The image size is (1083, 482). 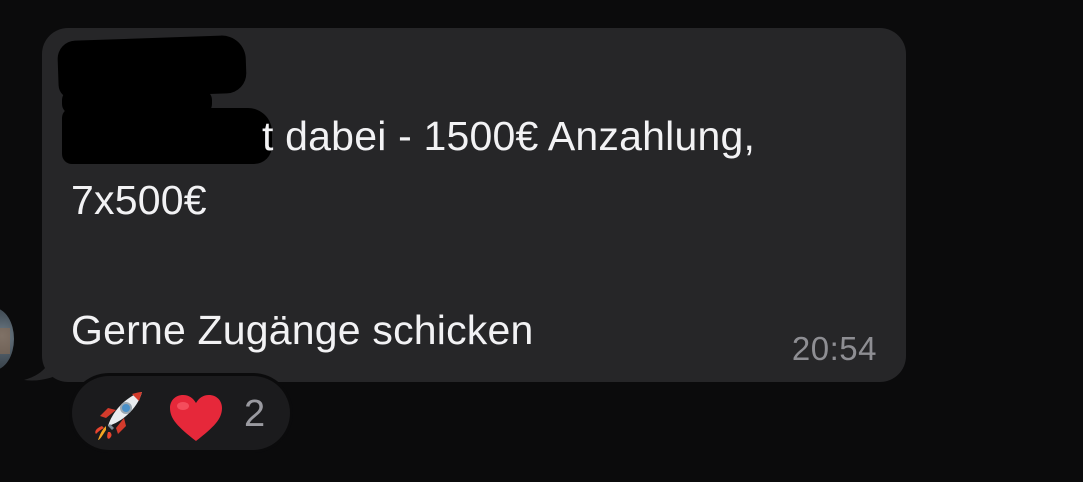 I want to click on rocket-icon, so click(x=118, y=416).